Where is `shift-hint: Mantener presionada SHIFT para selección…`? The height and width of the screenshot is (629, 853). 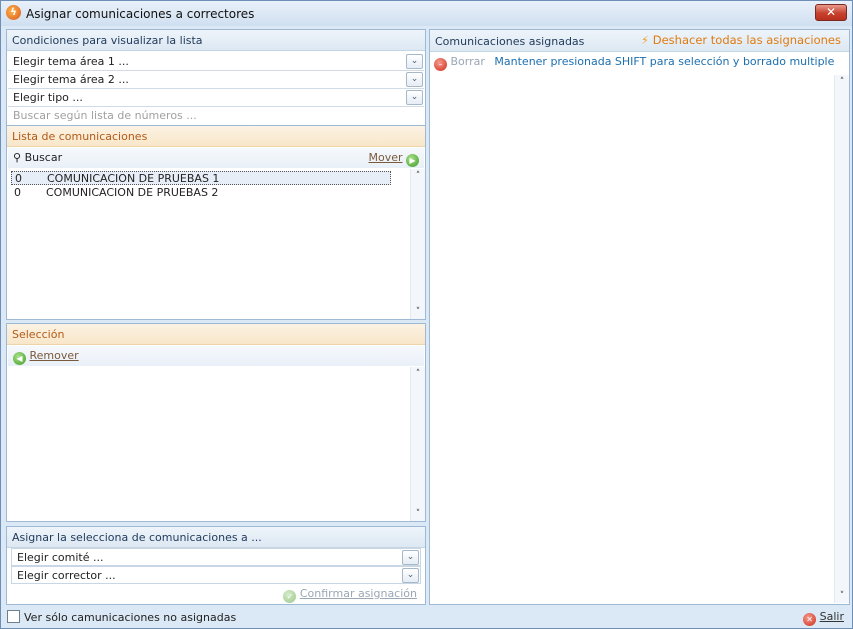
shift-hint: Mantener presionada SHIFT para selección… is located at coordinates (664, 61).